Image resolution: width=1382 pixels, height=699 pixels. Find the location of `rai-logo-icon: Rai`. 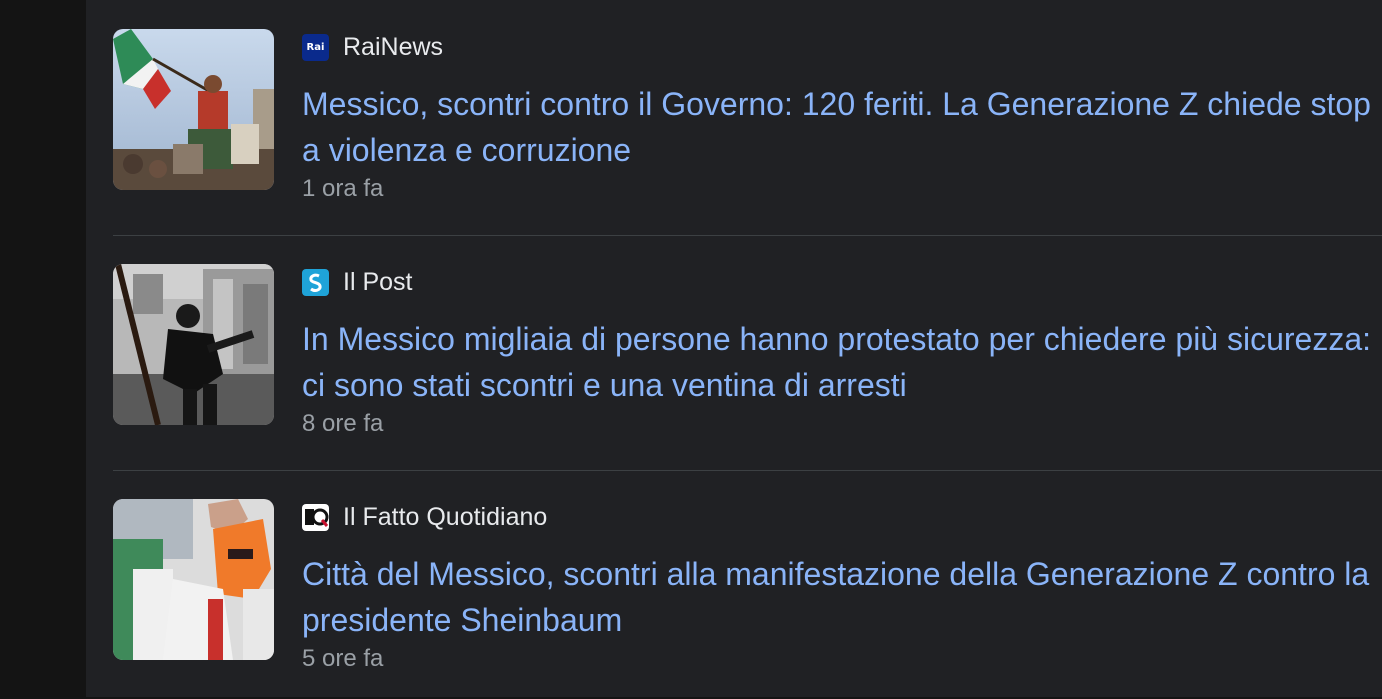

rai-logo-icon: Rai is located at coordinates (315, 47).